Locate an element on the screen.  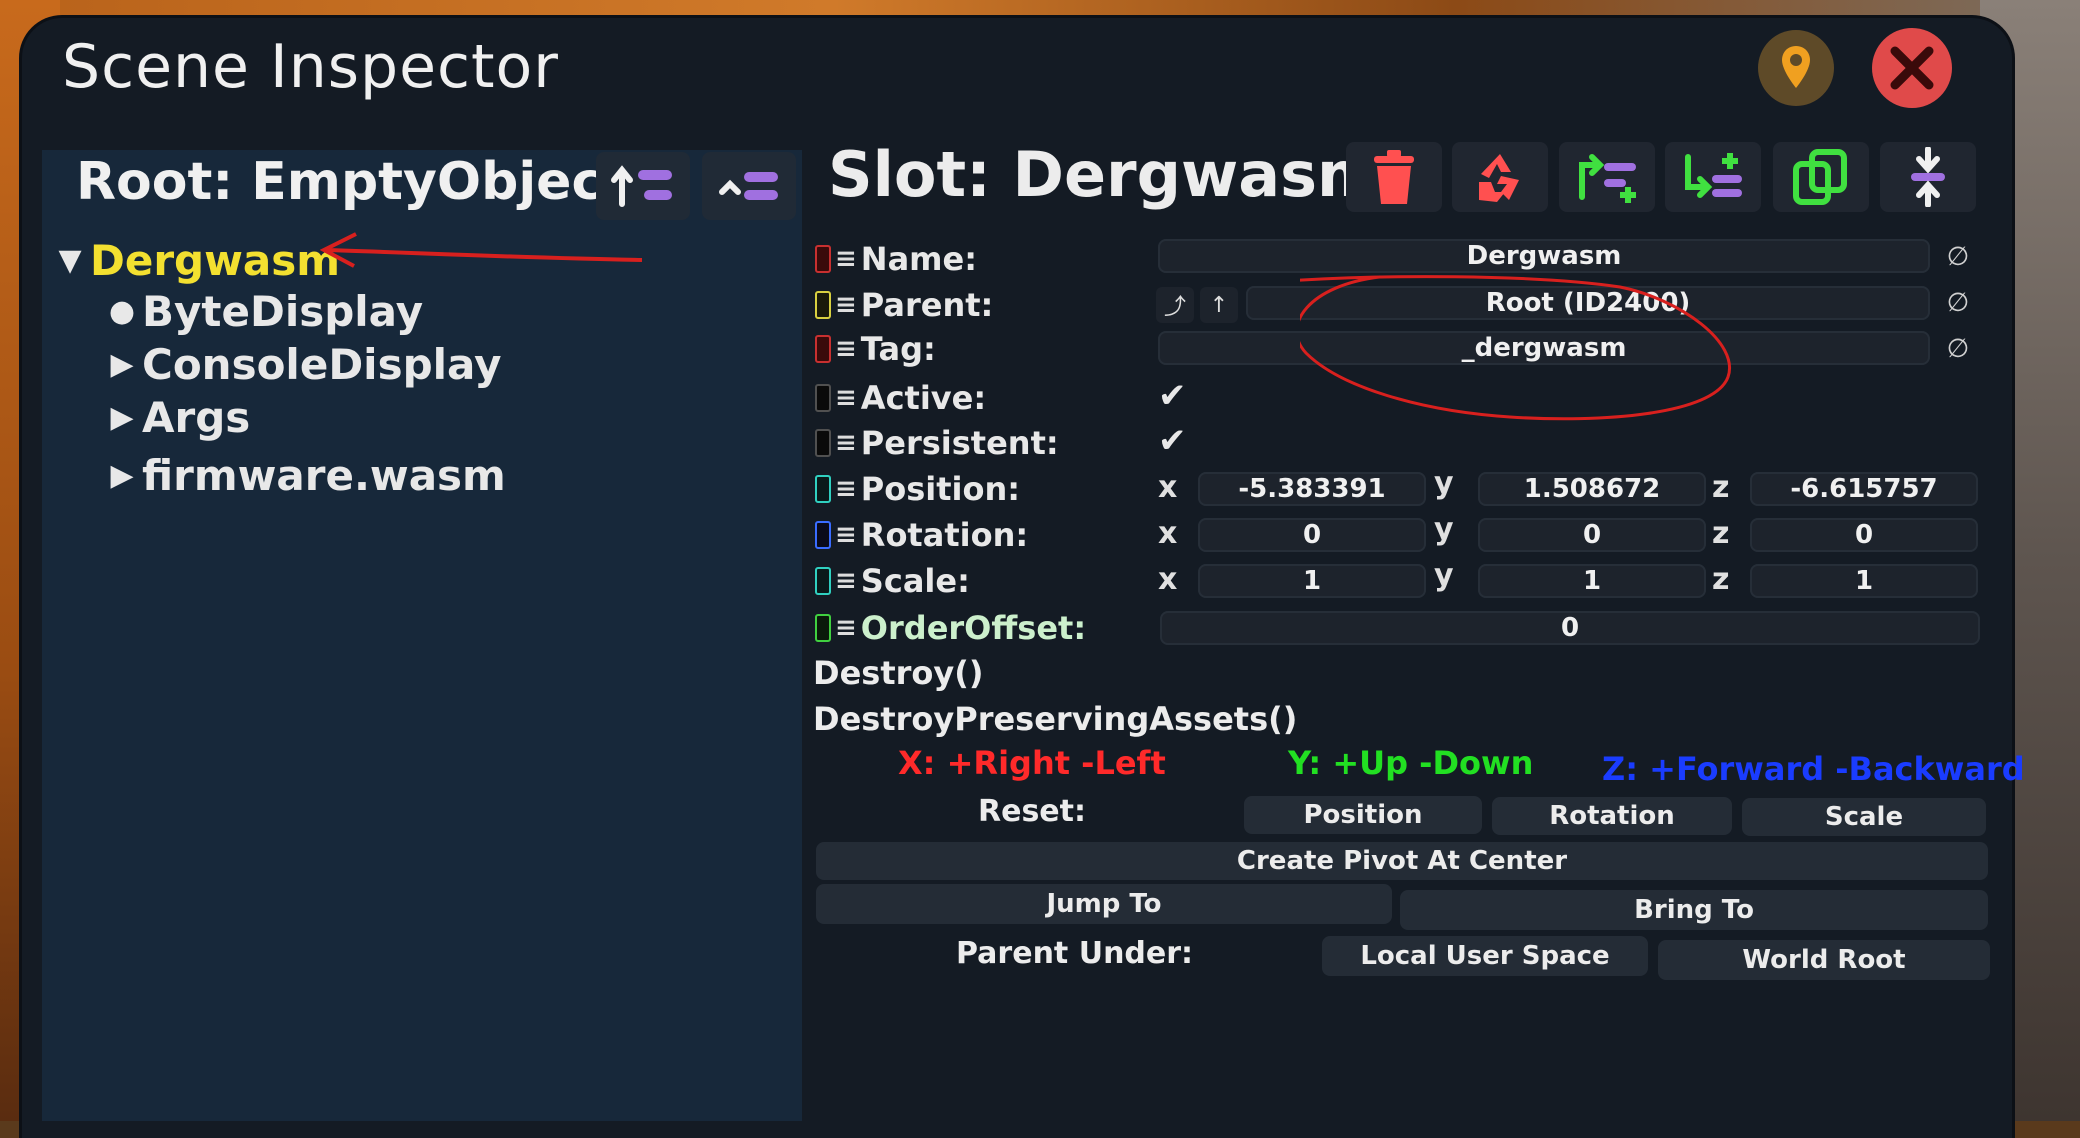
tree-item-args: ▶ Args is located at coordinates (176, 417).